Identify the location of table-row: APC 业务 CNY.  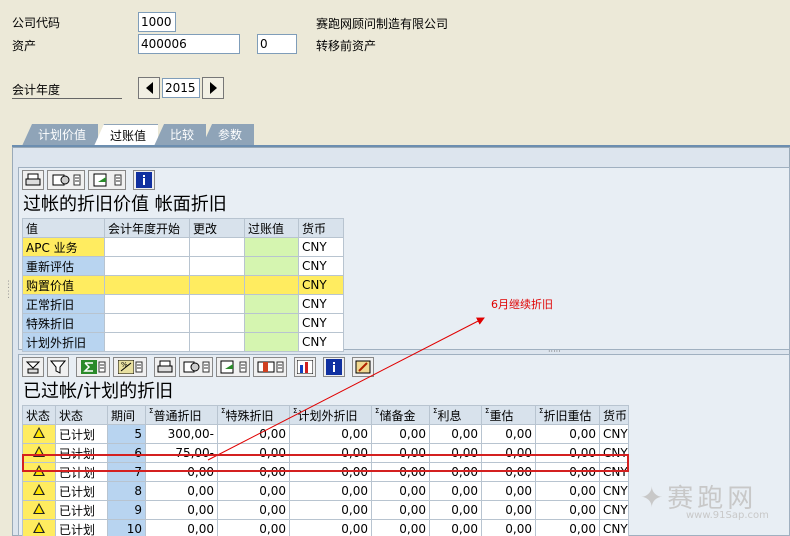
(183, 247).